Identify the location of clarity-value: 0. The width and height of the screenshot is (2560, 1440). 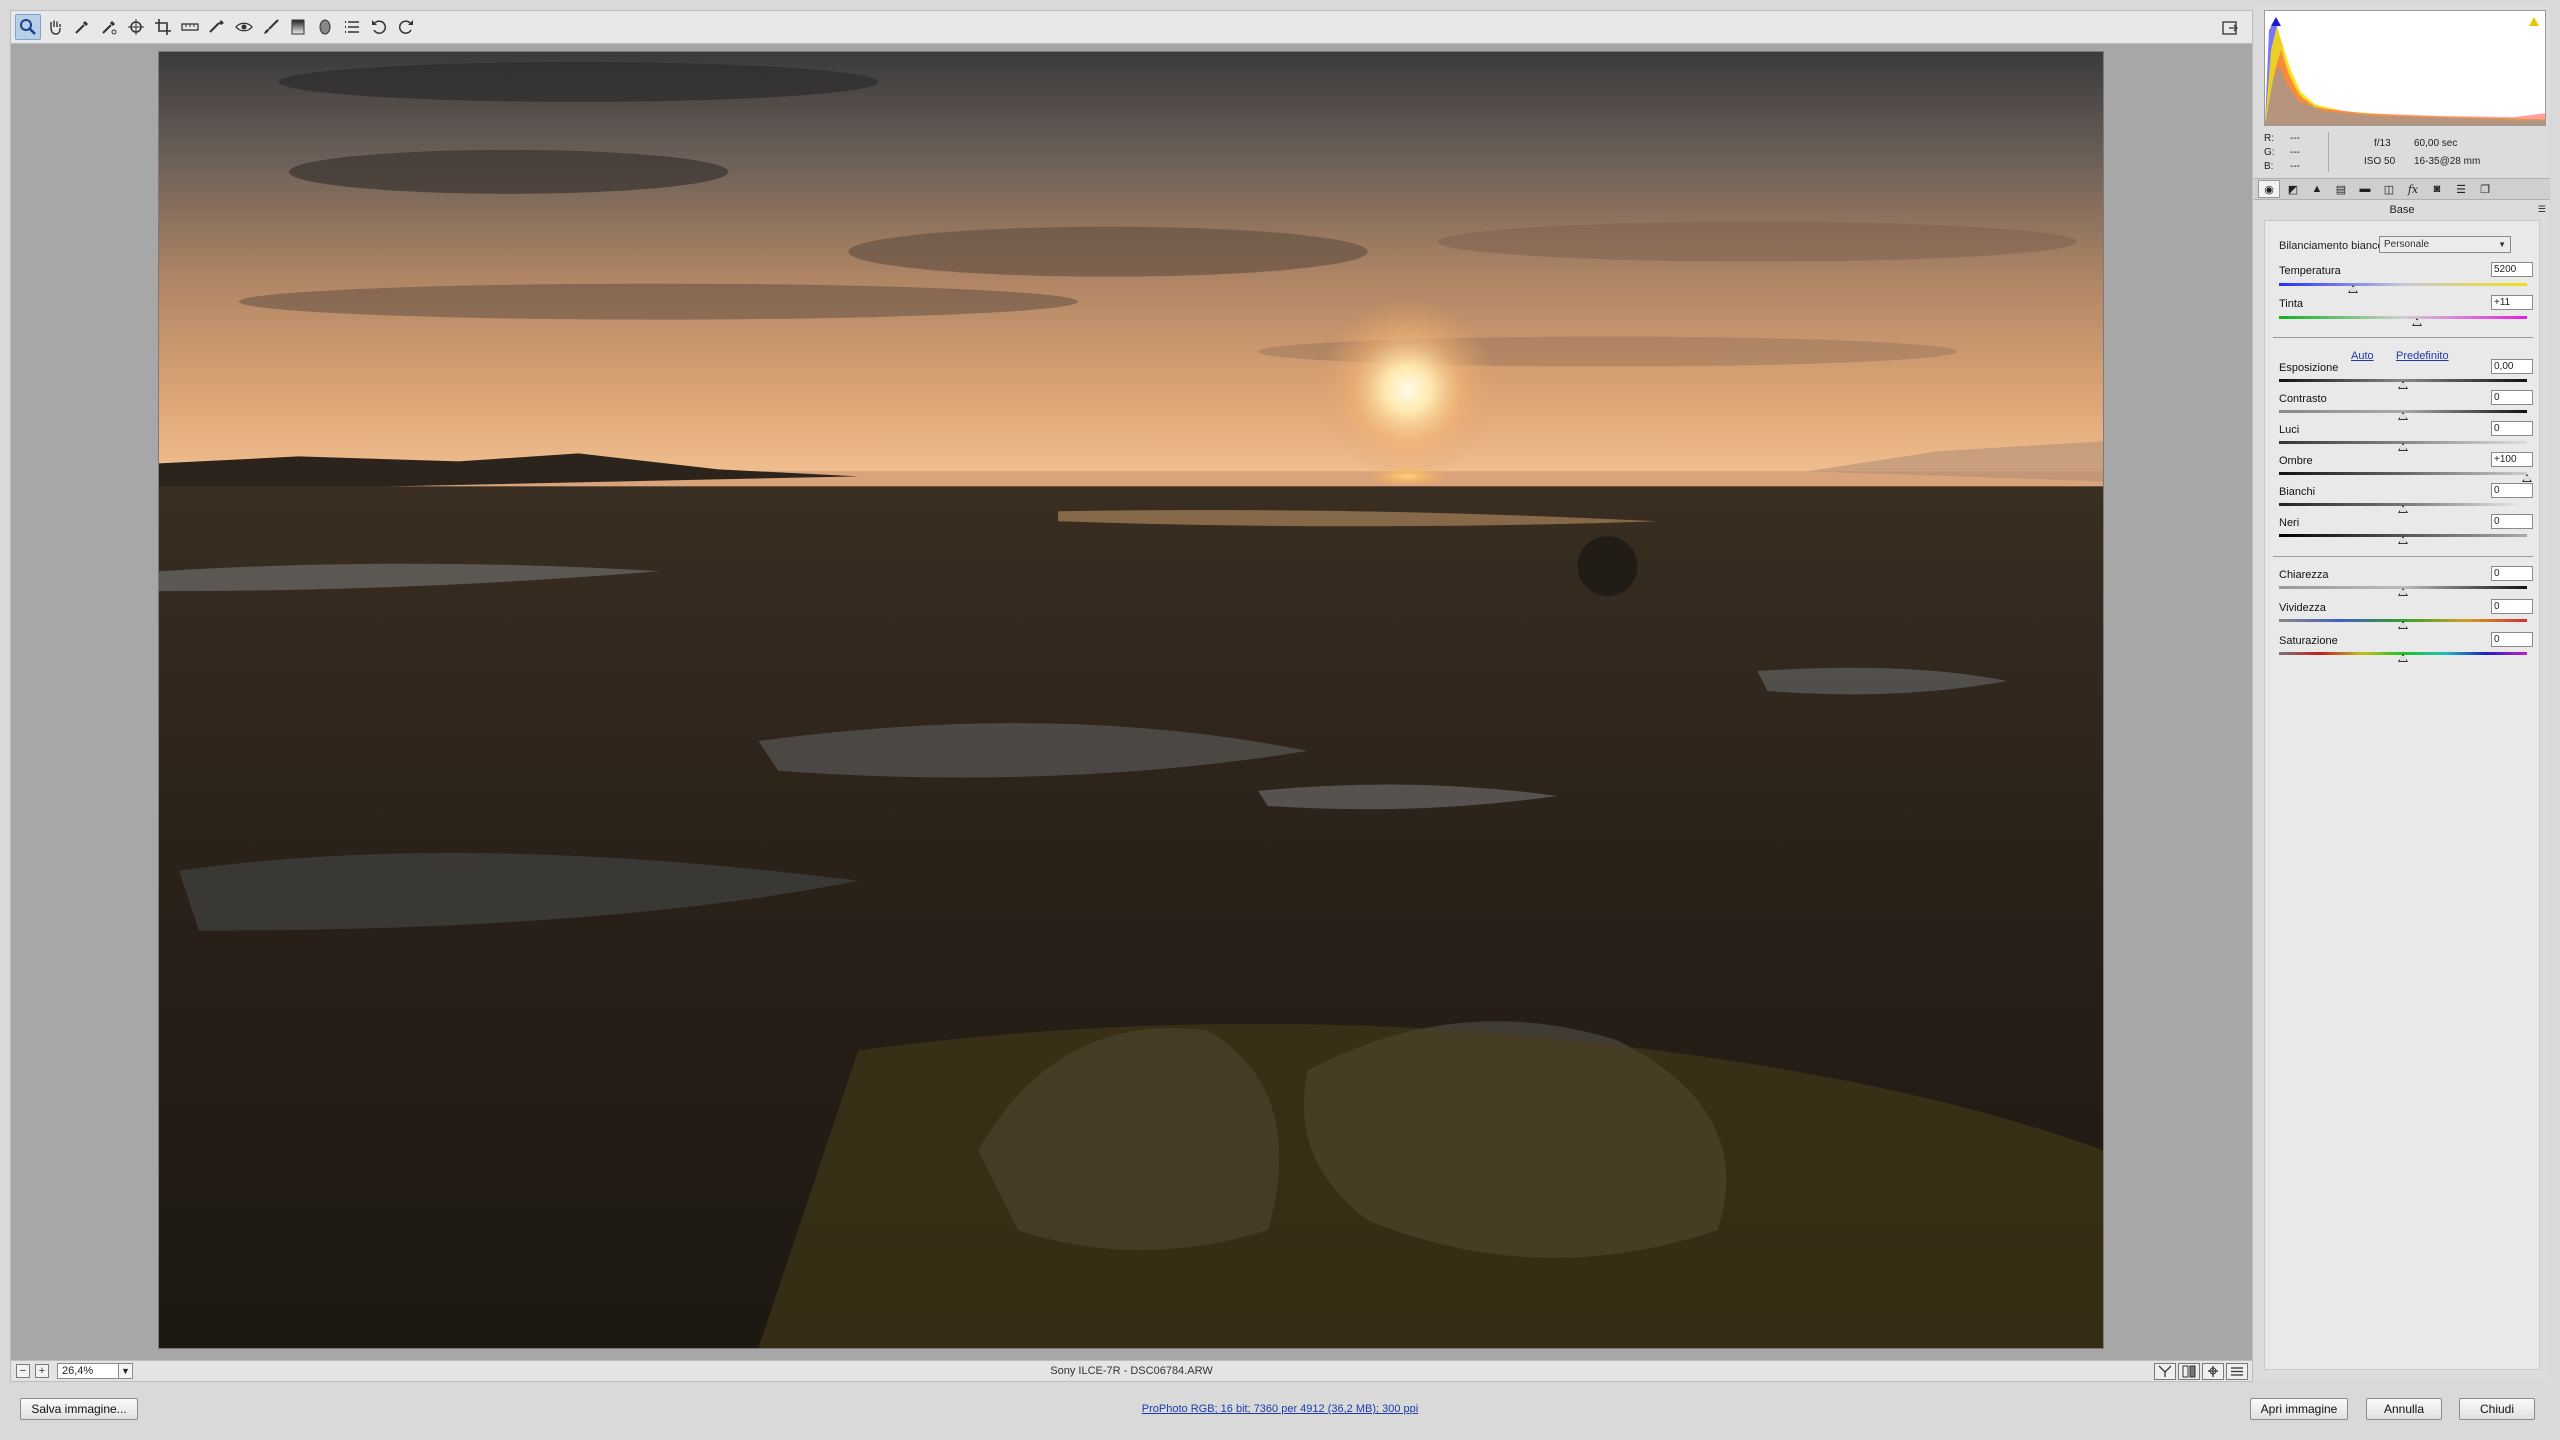
(2512, 573).